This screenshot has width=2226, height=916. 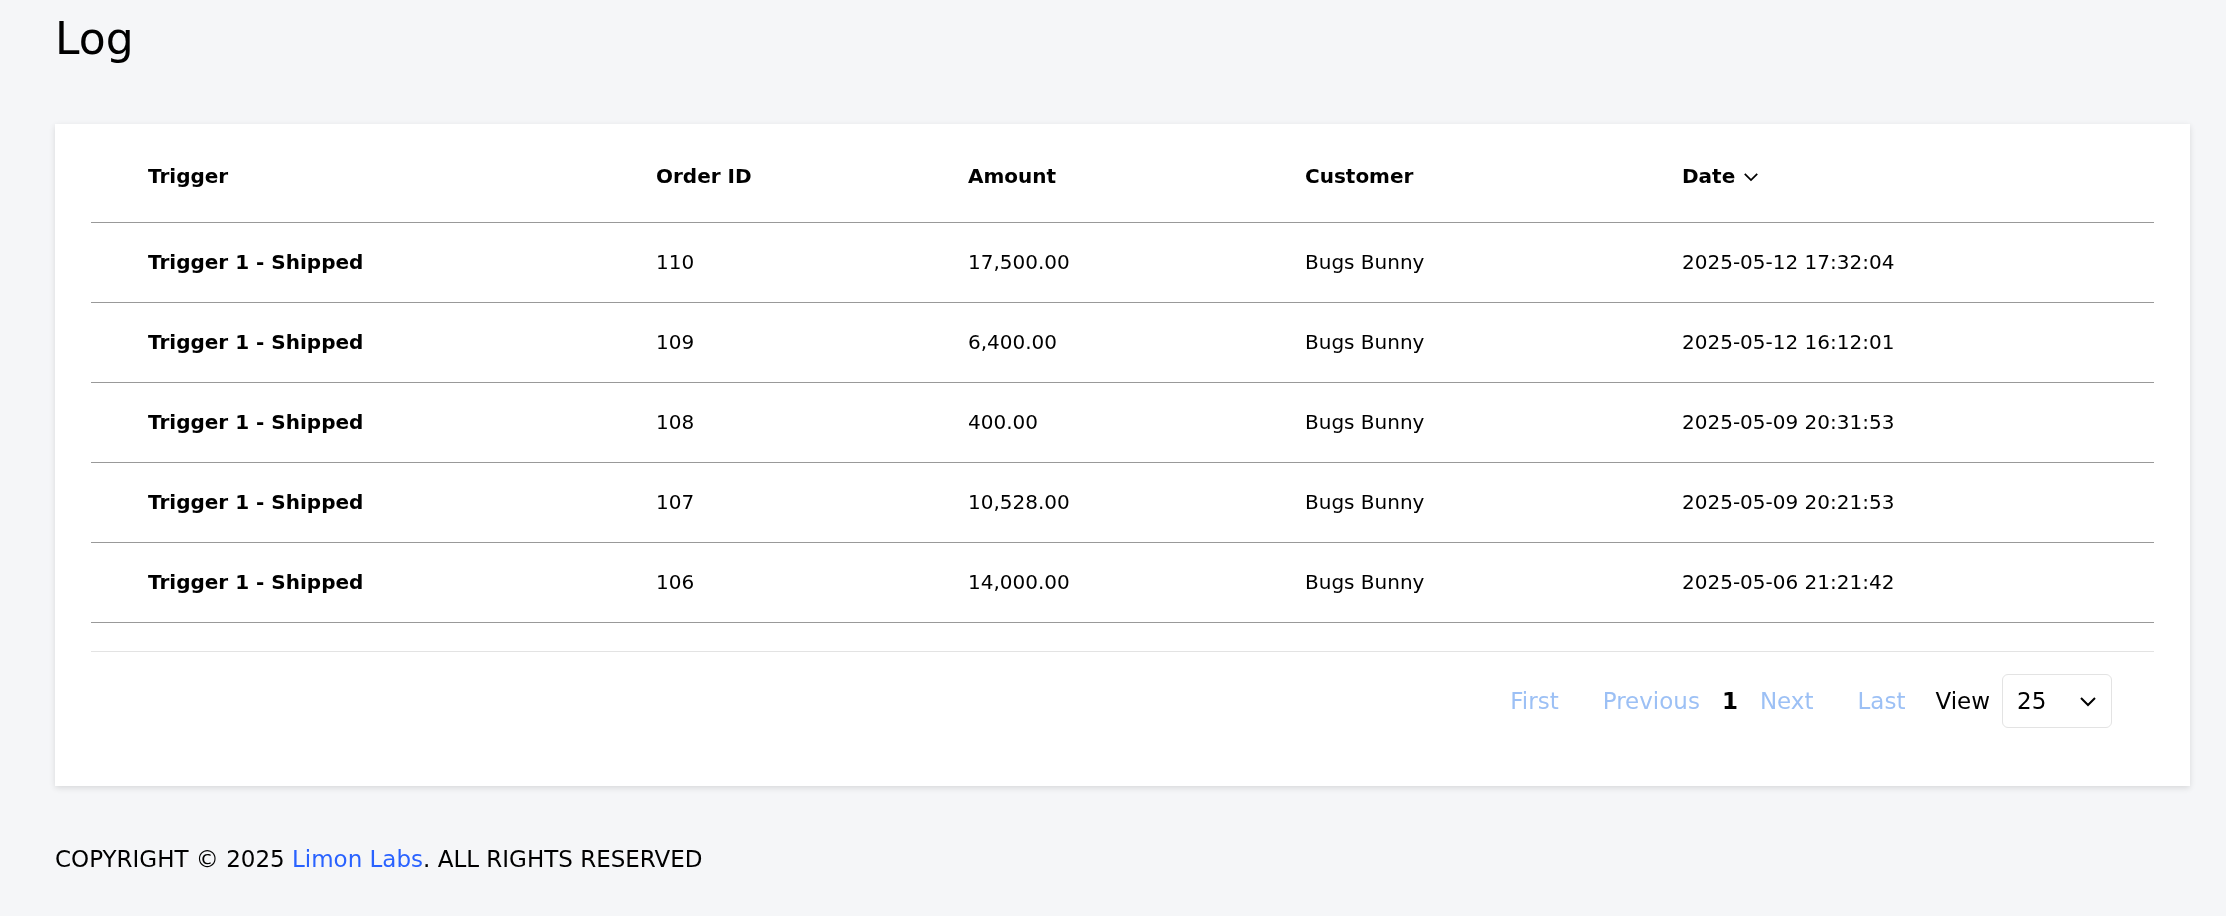 What do you see at coordinates (755, 262) in the screenshot?
I see `table-cell: 110` at bounding box center [755, 262].